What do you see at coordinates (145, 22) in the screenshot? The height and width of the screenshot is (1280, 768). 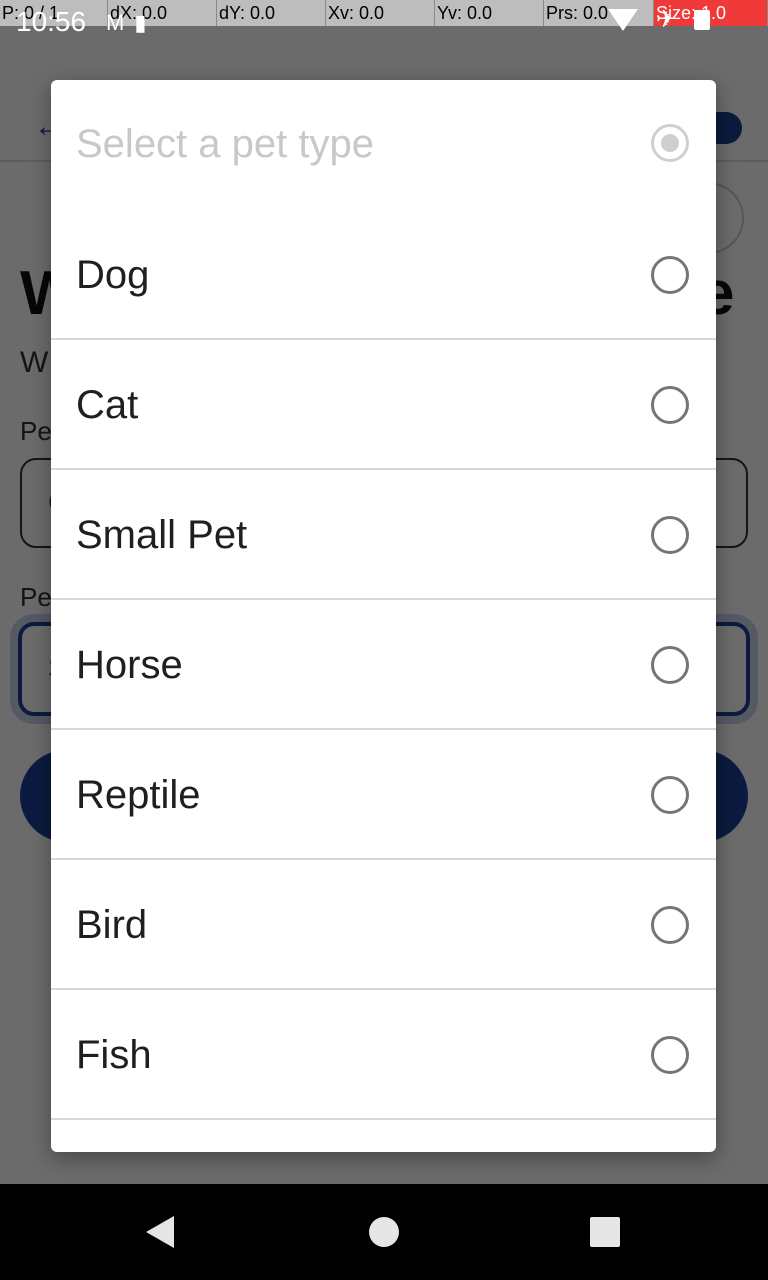 I see `car-icon: ▮` at bounding box center [145, 22].